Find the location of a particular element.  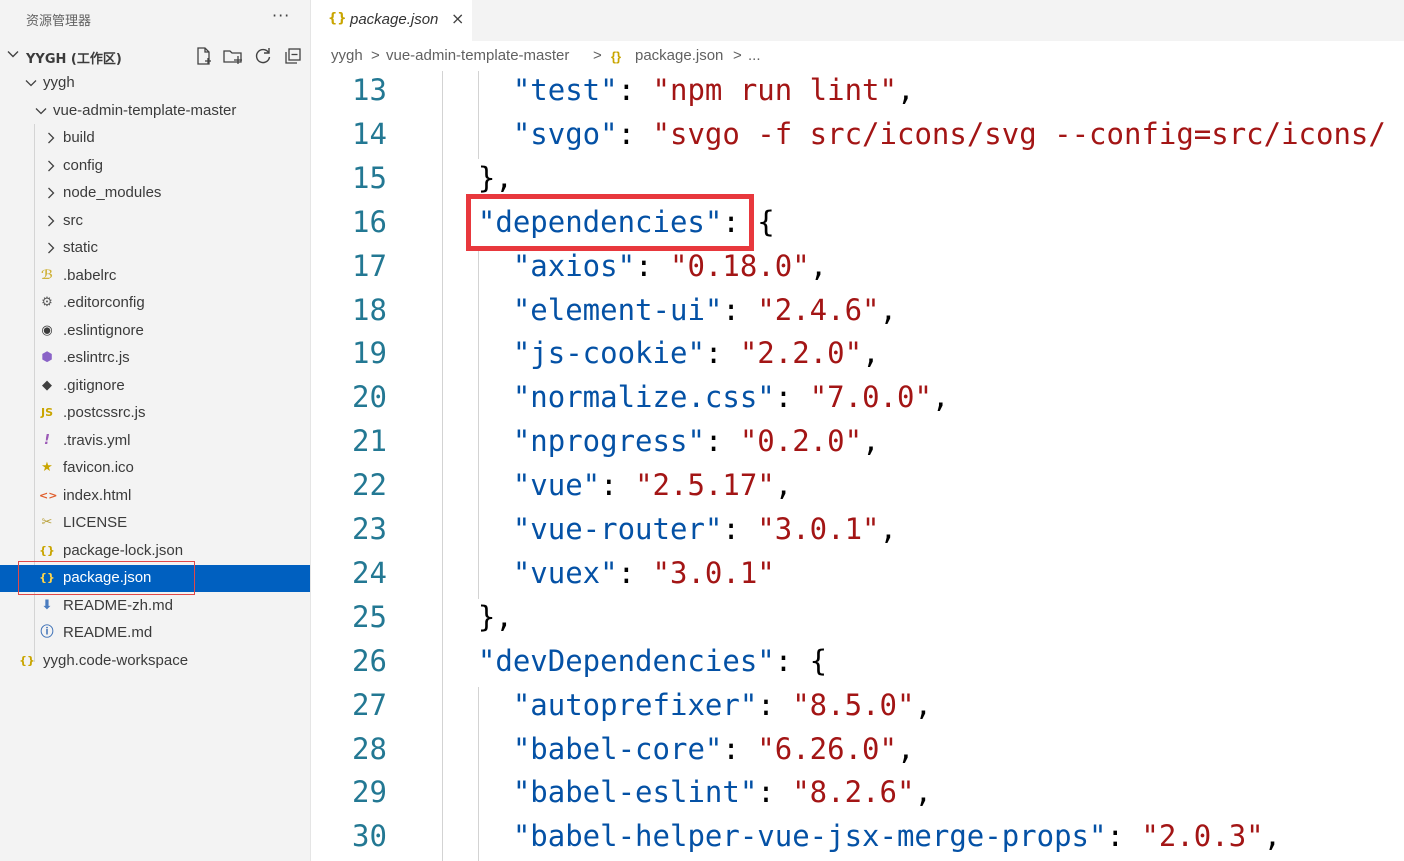

code-line: 20 "normalize.css": "7.0.0", is located at coordinates (858, 400).